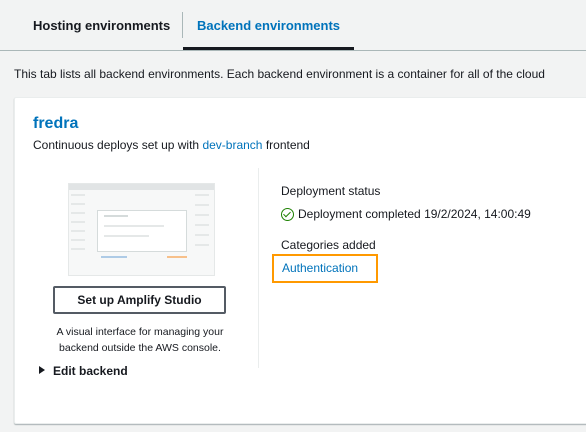 The height and width of the screenshot is (432, 586). What do you see at coordinates (140, 332) in the screenshot?
I see `studio-help-line-1: A visual interface for managing your` at bounding box center [140, 332].